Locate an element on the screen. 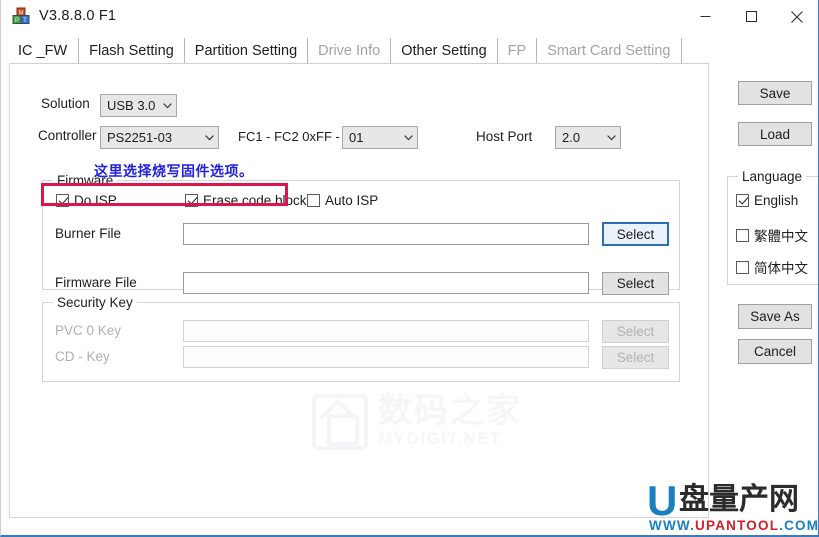  cd-key-label: CD - Key is located at coordinates (82, 356).